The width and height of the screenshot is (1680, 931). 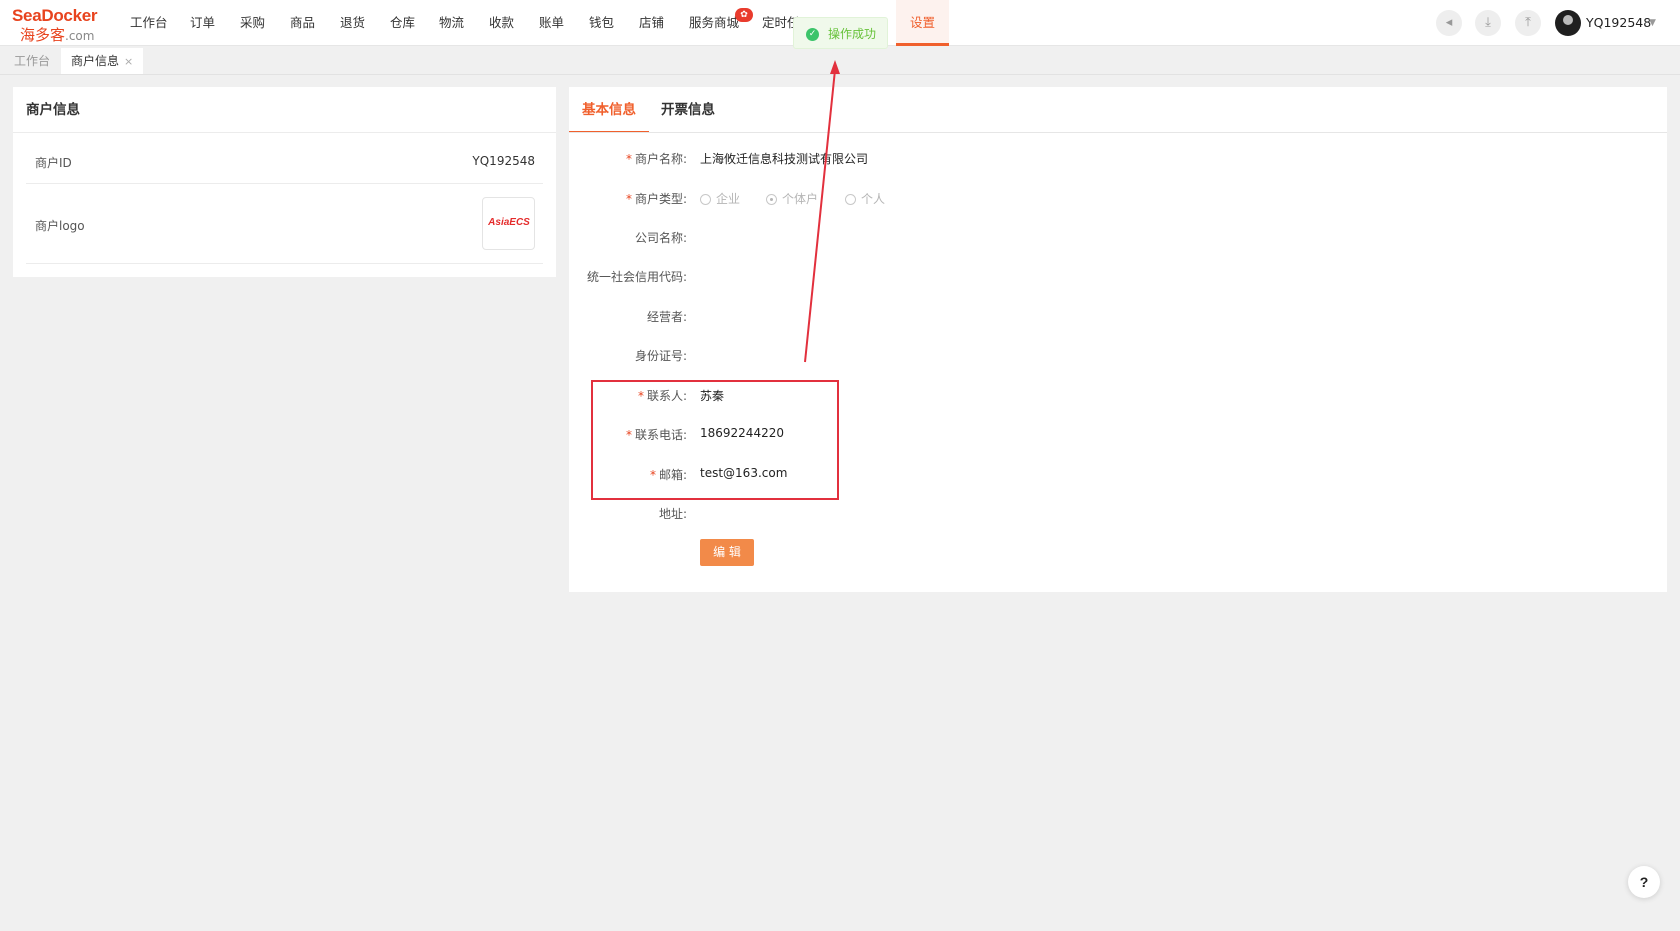 I want to click on brand-name-cn: 海多客.com, so click(x=57, y=35).